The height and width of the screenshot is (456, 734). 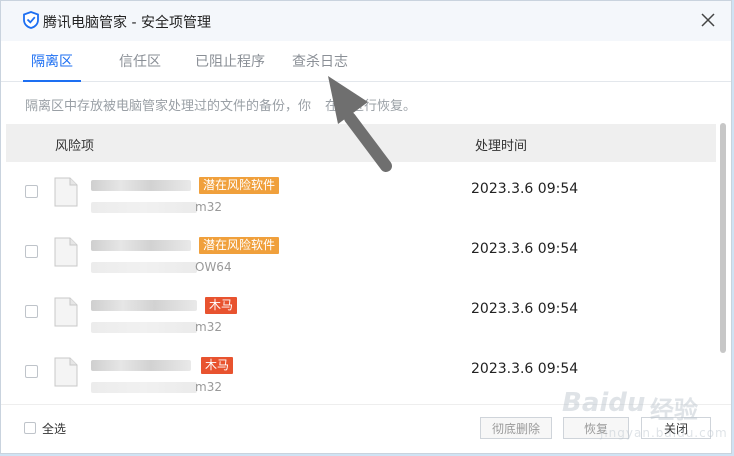 I want to click on delete-permanently-button: 彻底删除, so click(x=516, y=428).